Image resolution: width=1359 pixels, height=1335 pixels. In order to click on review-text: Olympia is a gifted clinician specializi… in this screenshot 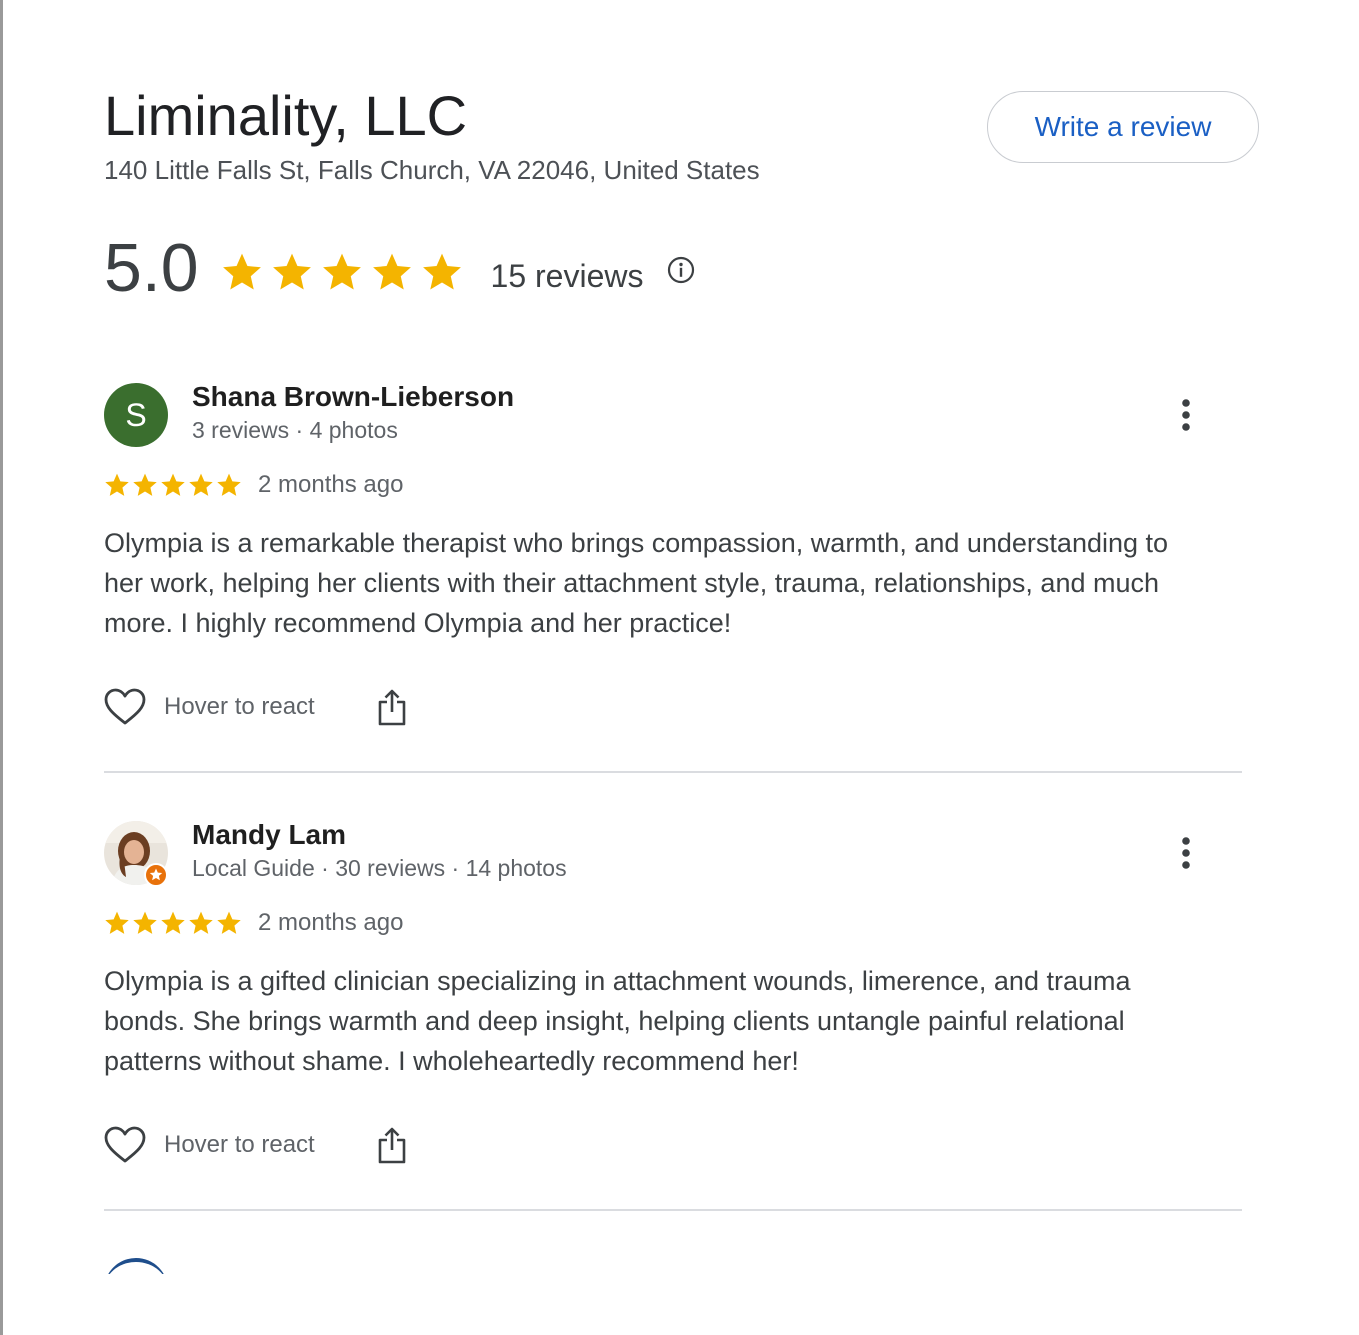, I will do `click(617, 1021)`.